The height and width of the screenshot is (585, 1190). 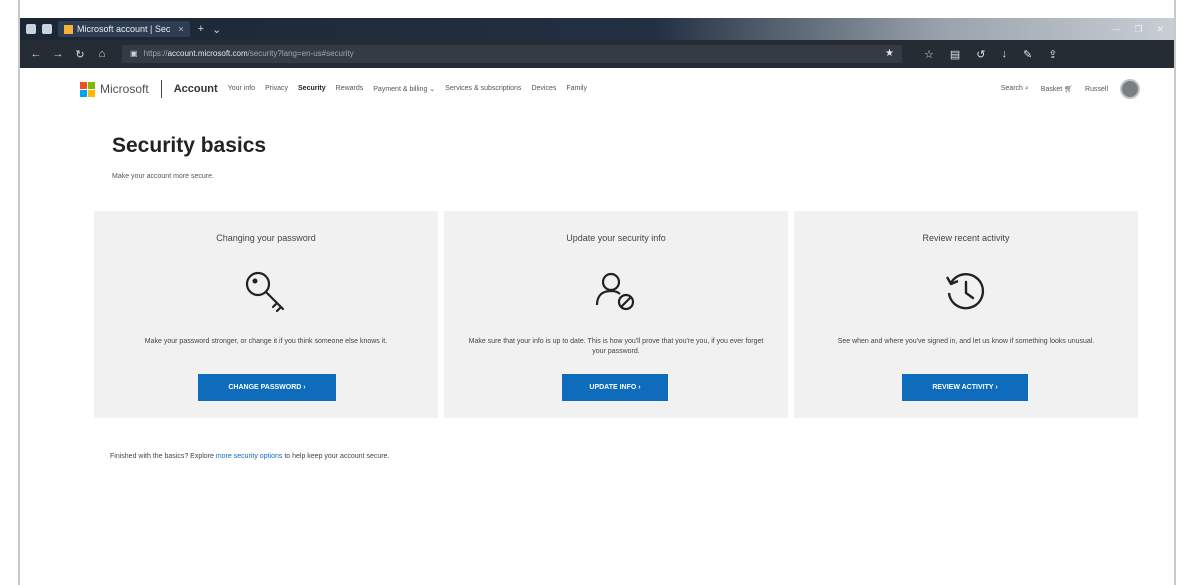 I want to click on card-title: Changing your password, so click(x=266, y=238).